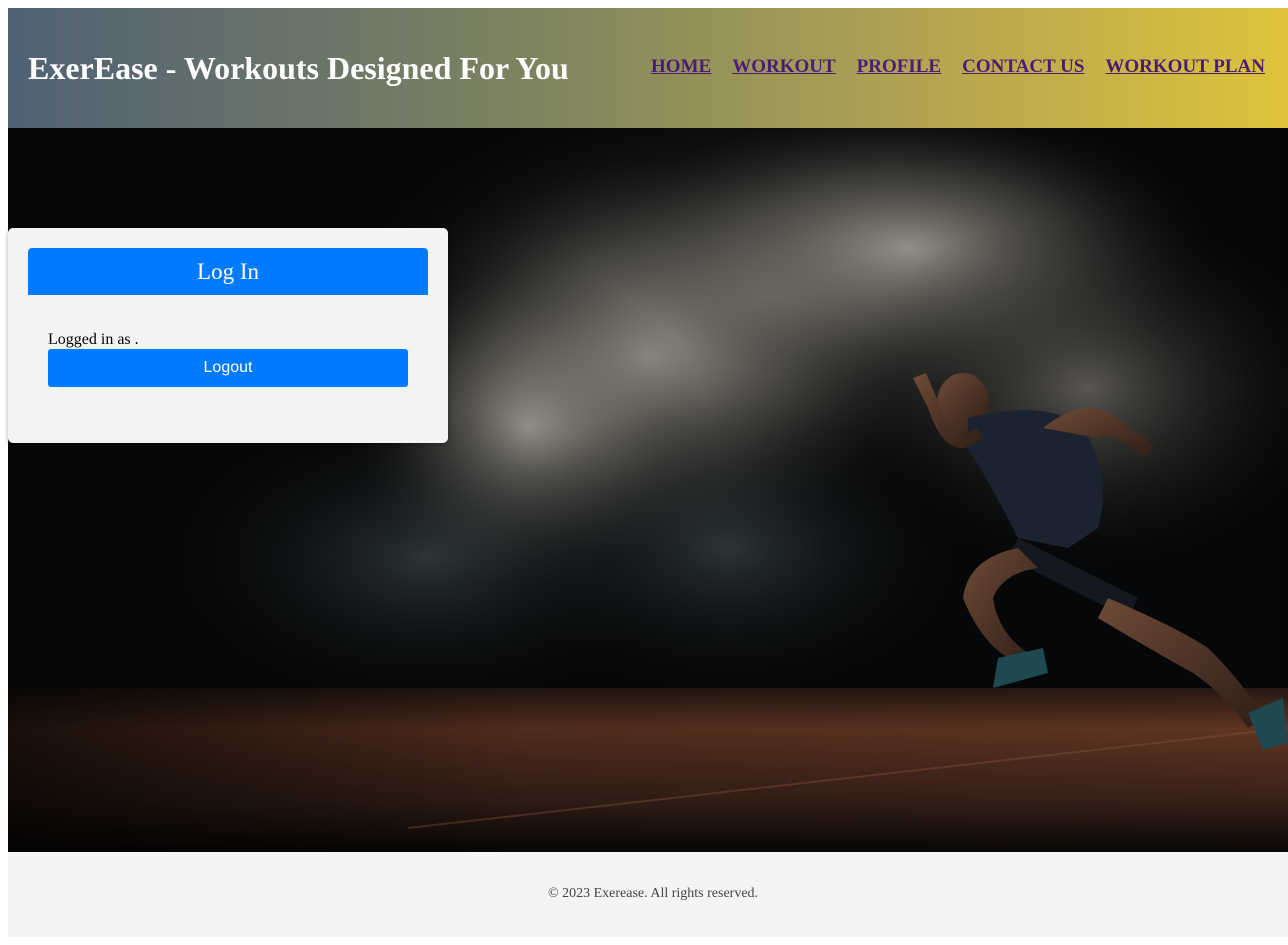  What do you see at coordinates (228, 271) in the screenshot?
I see `login-heading: Log In` at bounding box center [228, 271].